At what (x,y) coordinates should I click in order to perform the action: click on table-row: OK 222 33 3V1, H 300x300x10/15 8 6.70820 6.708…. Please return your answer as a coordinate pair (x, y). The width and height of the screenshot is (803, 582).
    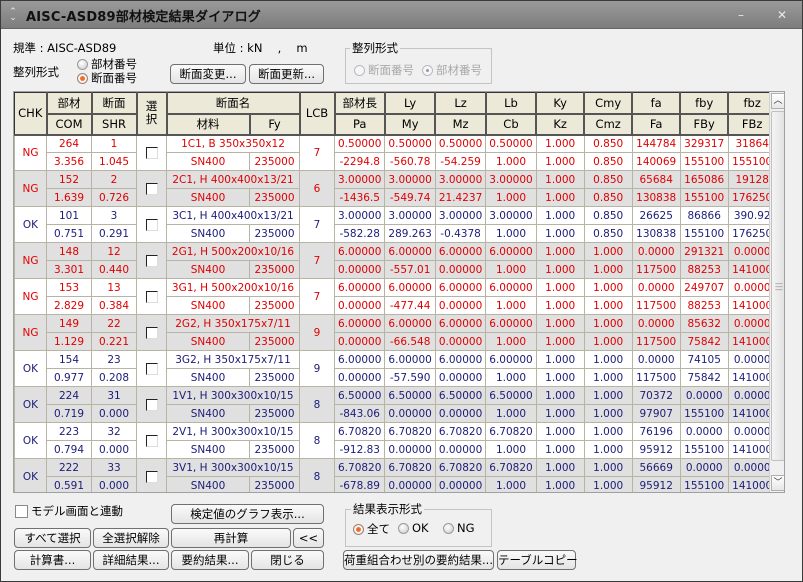
    Looking at the image, I should click on (395, 475).